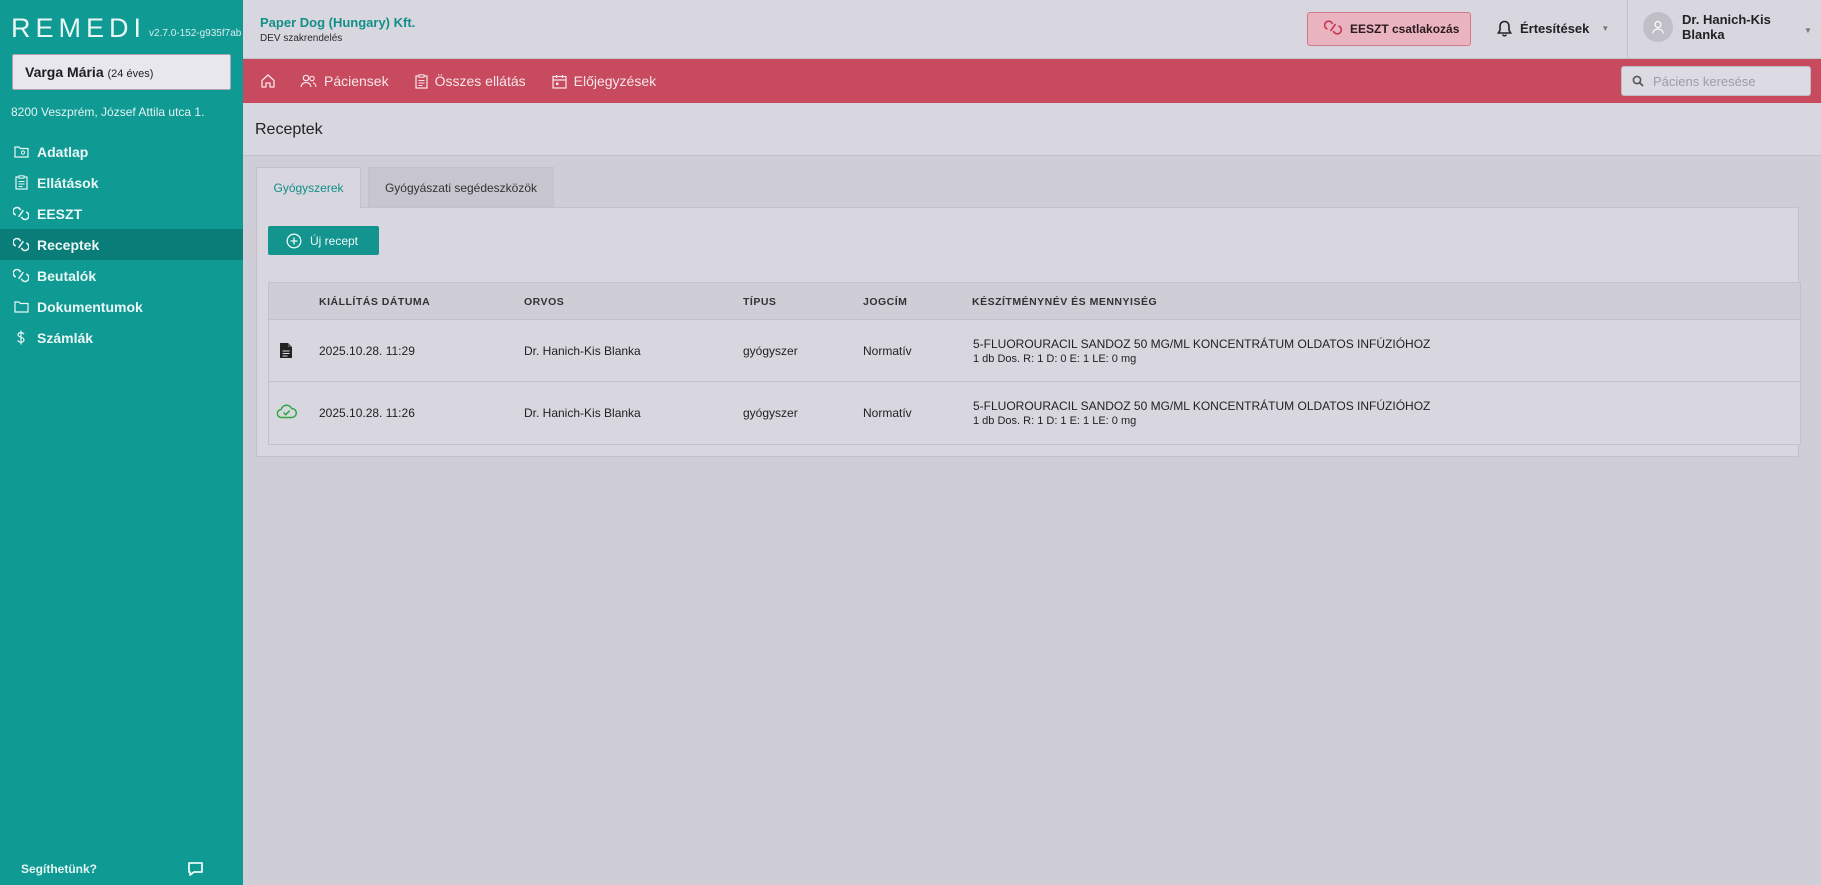 This screenshot has height=885, width=1821. Describe the element at coordinates (121, 337) in the screenshot. I see `sidebar-item-szamlak: Számlák` at that location.